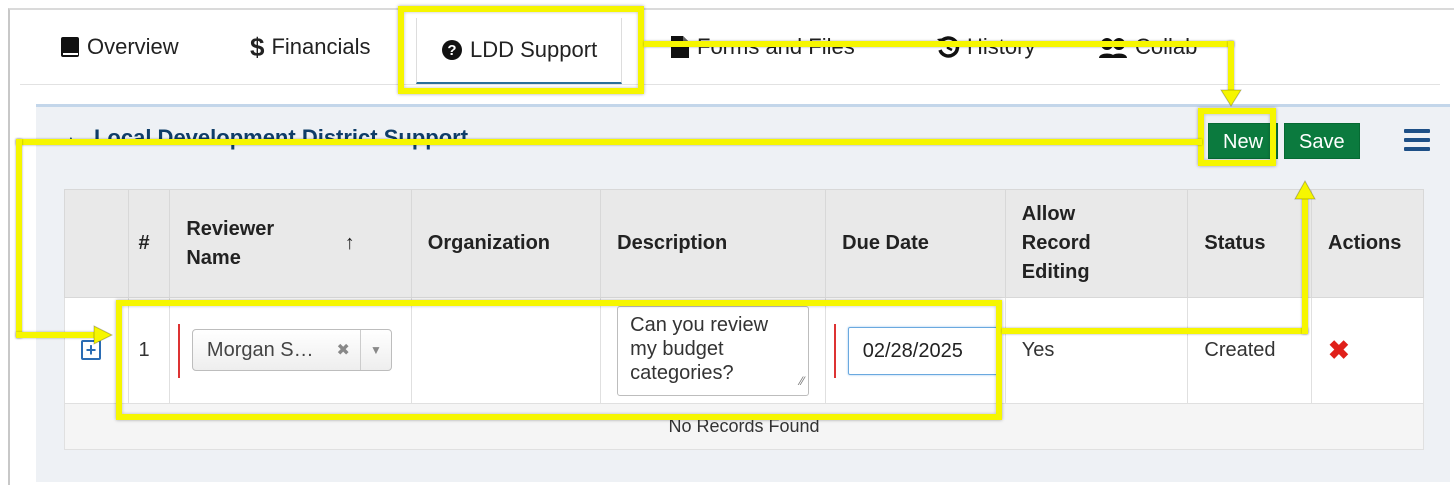 This screenshot has height=485, width=1454. Describe the element at coordinates (521, 50) in the screenshot. I see `highlight-box-ldd-tab` at that location.